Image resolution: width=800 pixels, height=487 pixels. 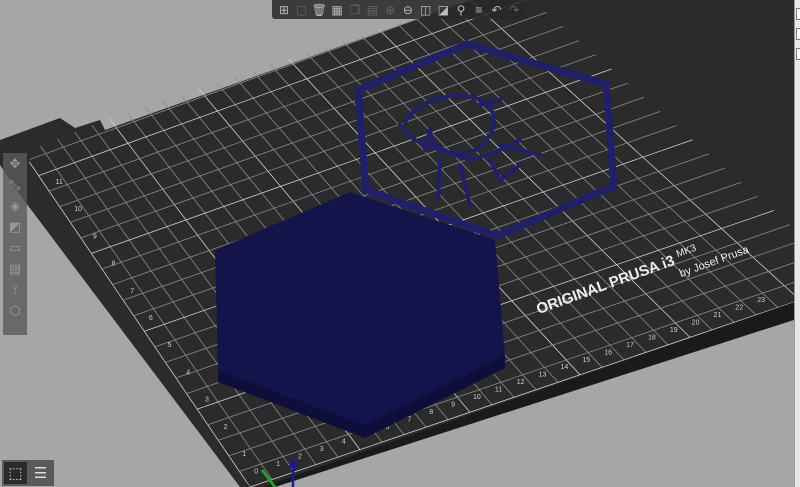 I want to click on add-instance-button: ⊕, so click(x=390, y=9).